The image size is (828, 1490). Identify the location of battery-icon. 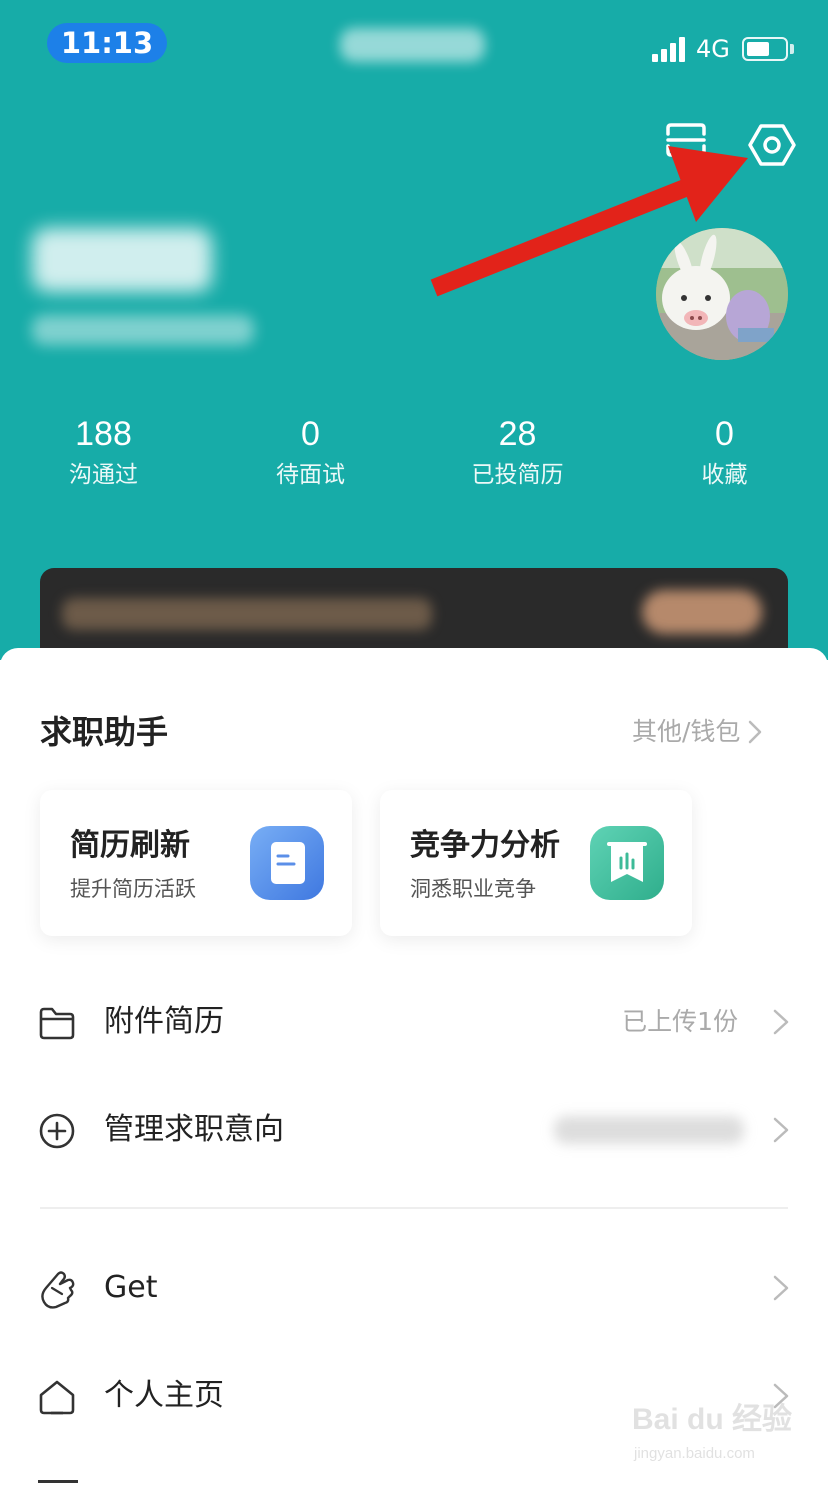
(765, 49).